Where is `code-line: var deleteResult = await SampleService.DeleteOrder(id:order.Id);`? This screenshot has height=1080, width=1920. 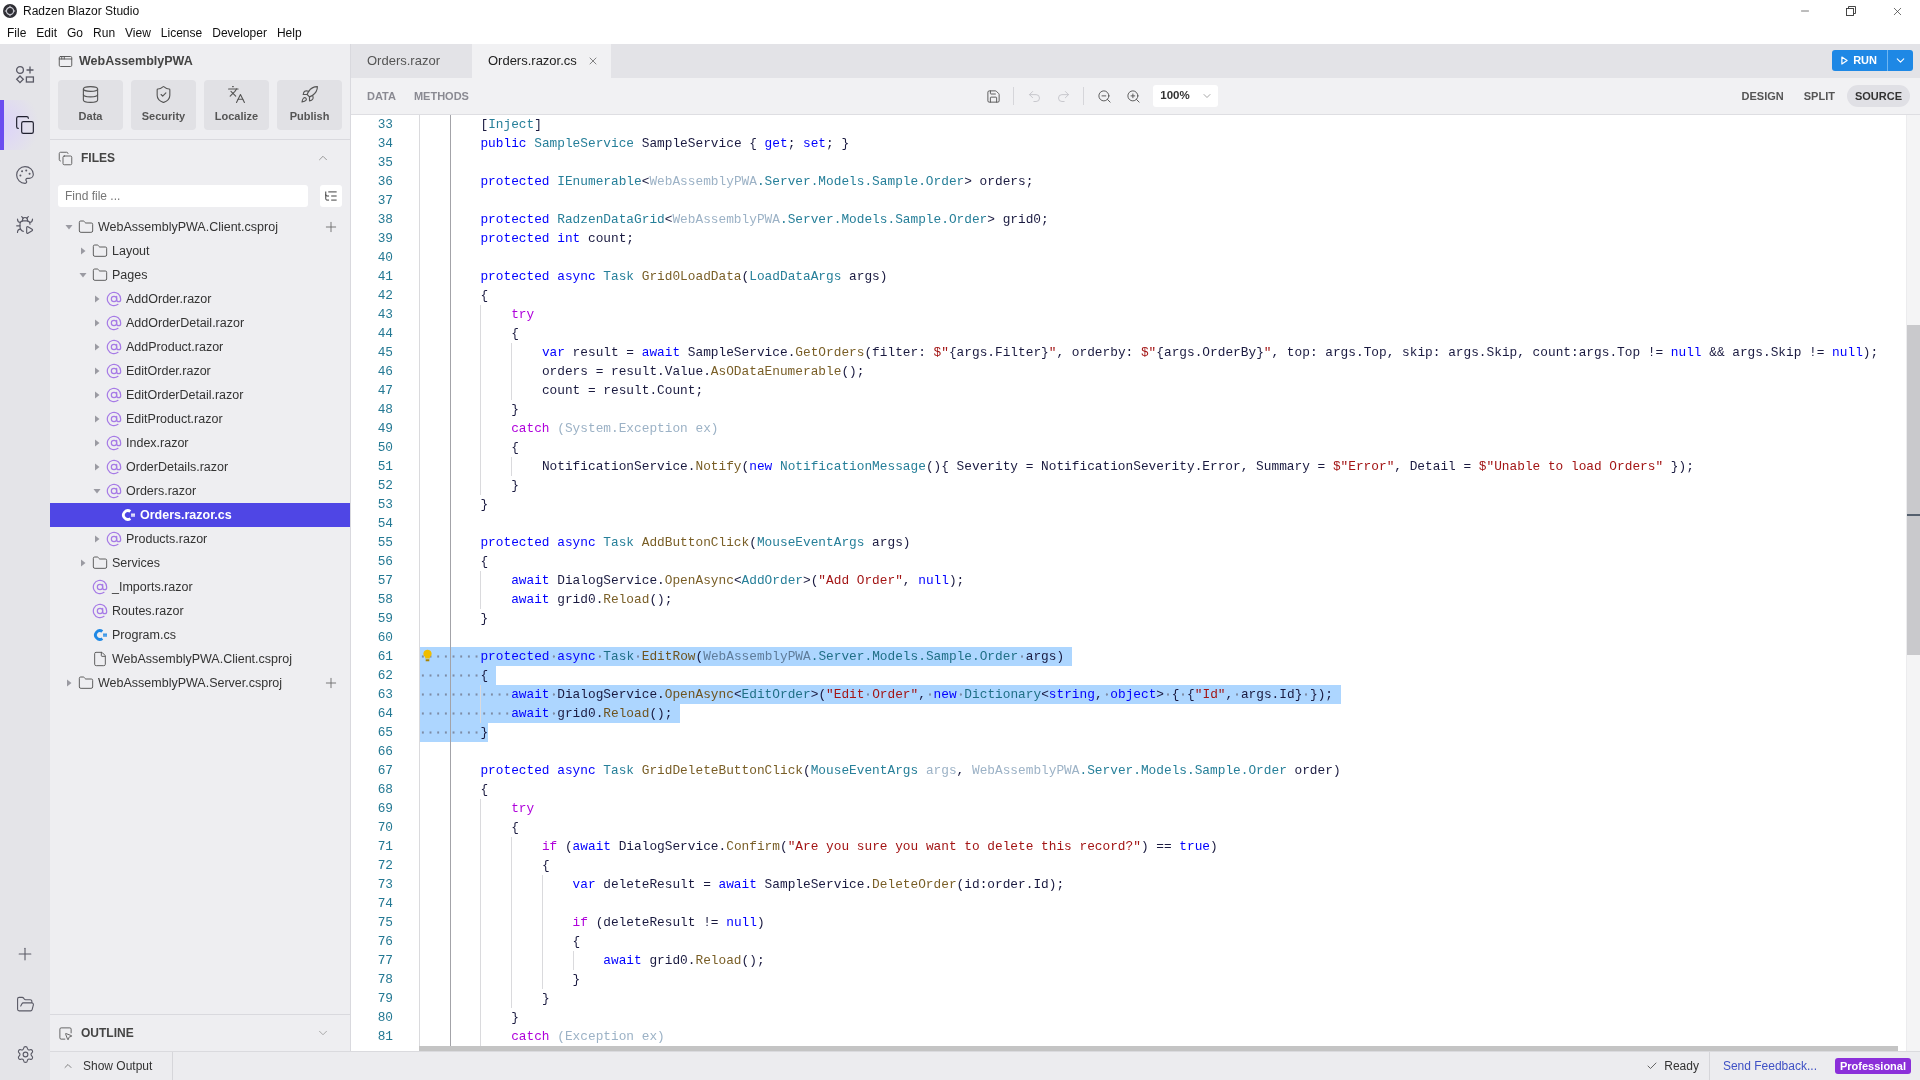
code-line: var deleteResult = await SampleService.DeleteOrder(id:order.Id); is located at coordinates (818, 885).